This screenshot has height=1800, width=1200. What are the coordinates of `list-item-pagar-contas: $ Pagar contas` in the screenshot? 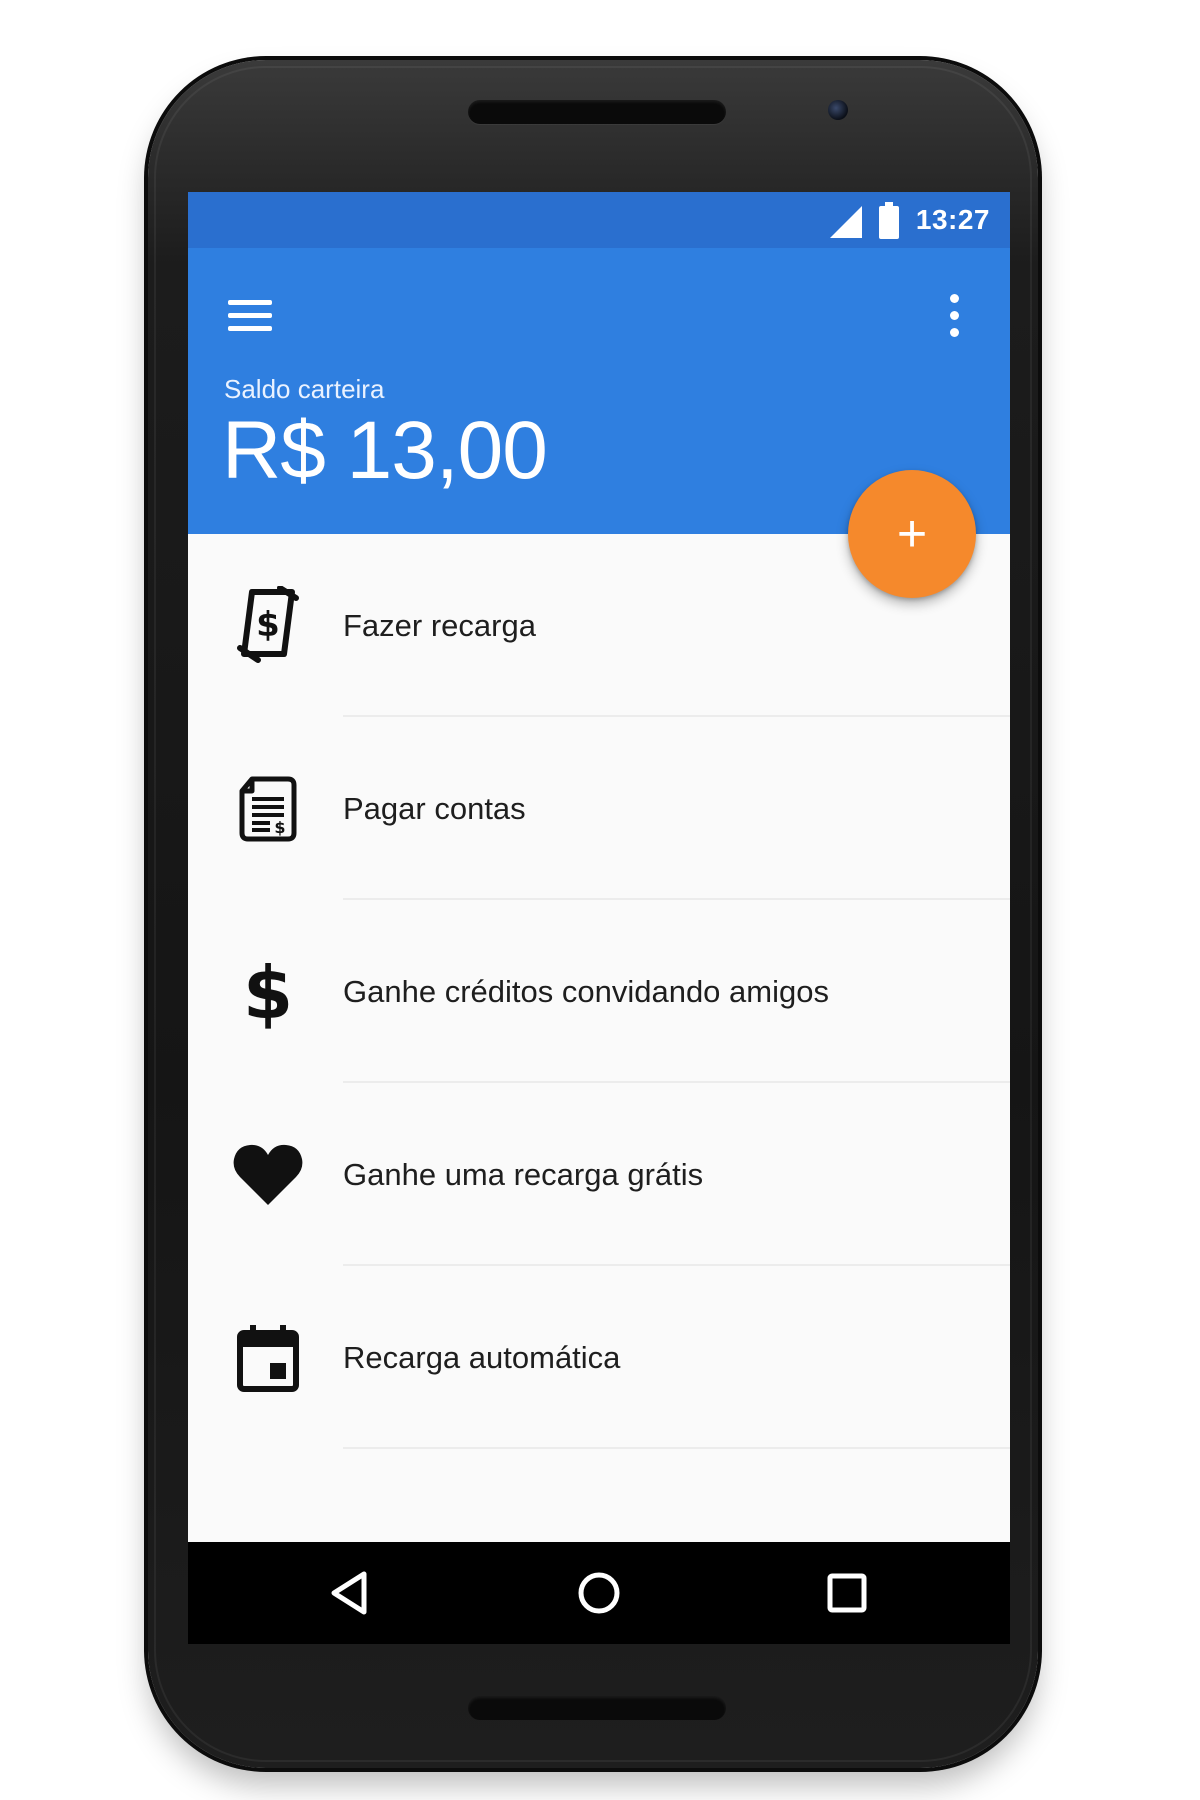 It's located at (599, 808).